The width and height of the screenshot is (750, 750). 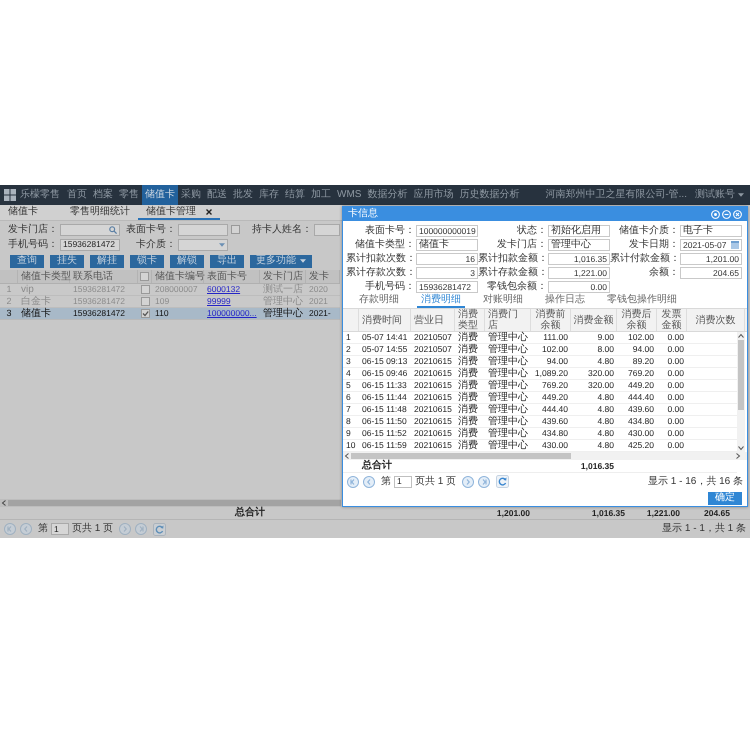 I want to click on table-cell-text: 109, so click(x=162, y=301).